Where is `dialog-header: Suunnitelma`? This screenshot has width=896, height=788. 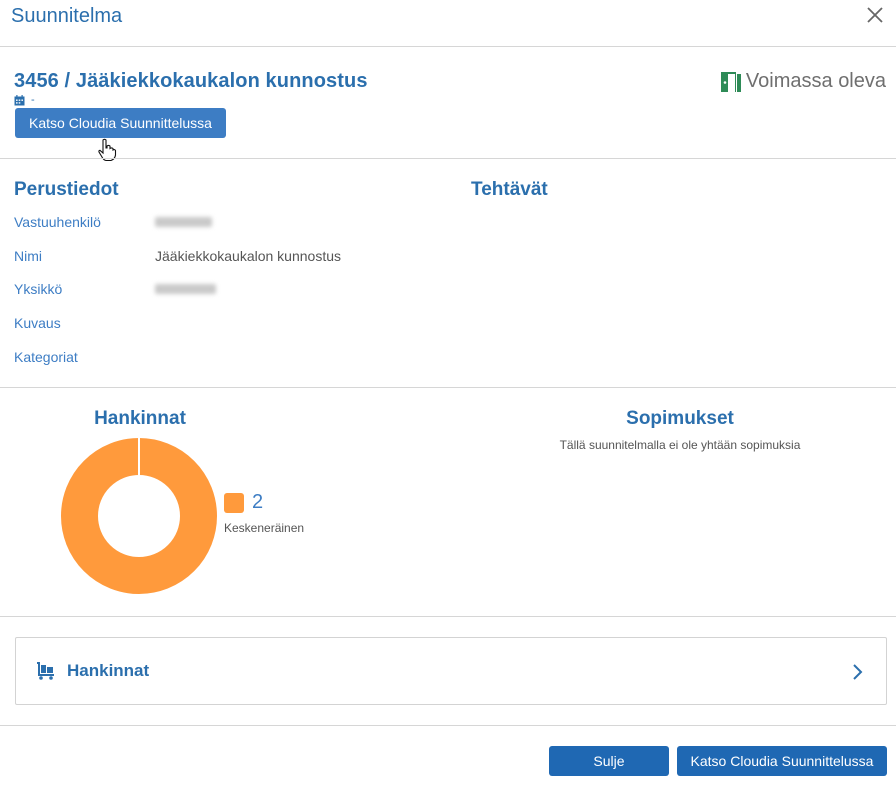 dialog-header: Suunnitelma is located at coordinates (448, 23).